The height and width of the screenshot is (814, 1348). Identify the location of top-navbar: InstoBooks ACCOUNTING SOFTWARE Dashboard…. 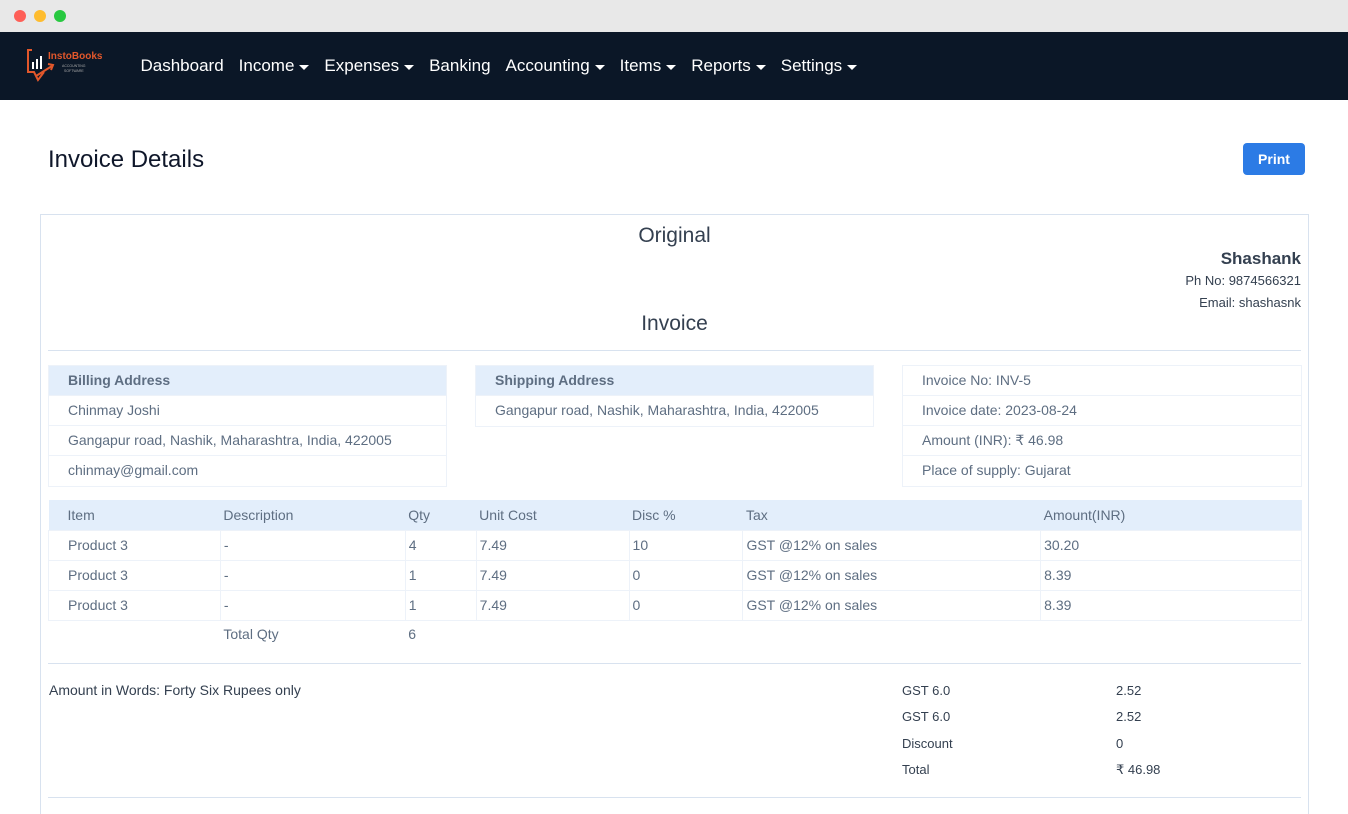
(674, 66).